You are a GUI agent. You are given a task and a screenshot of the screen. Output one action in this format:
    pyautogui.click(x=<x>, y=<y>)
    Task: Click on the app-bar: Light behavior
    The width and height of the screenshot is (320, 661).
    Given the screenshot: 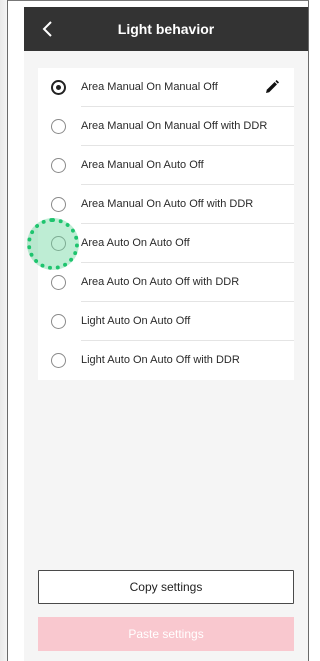 What is the action you would take?
    pyautogui.click(x=166, y=29)
    